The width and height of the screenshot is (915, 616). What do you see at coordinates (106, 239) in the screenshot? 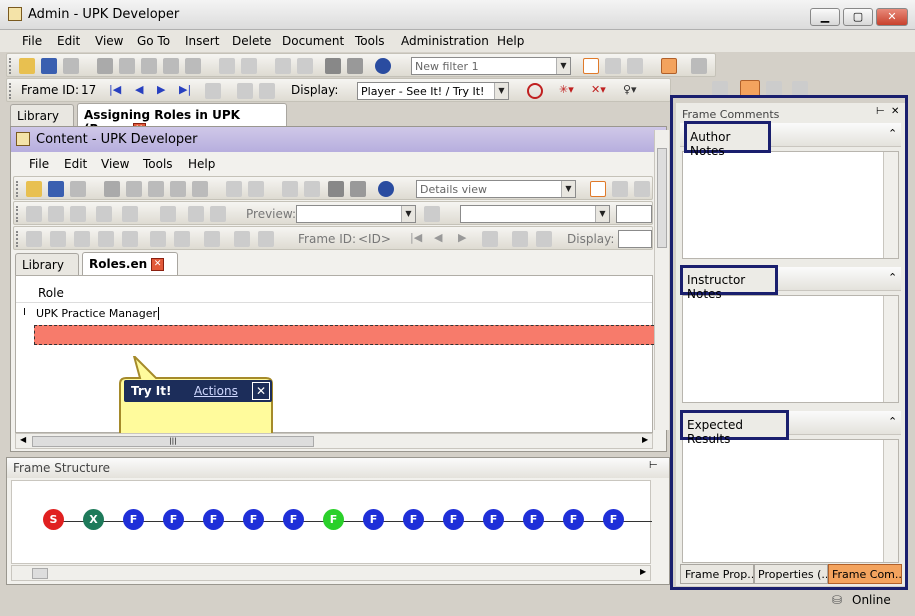
I see `screenshot-icon` at bounding box center [106, 239].